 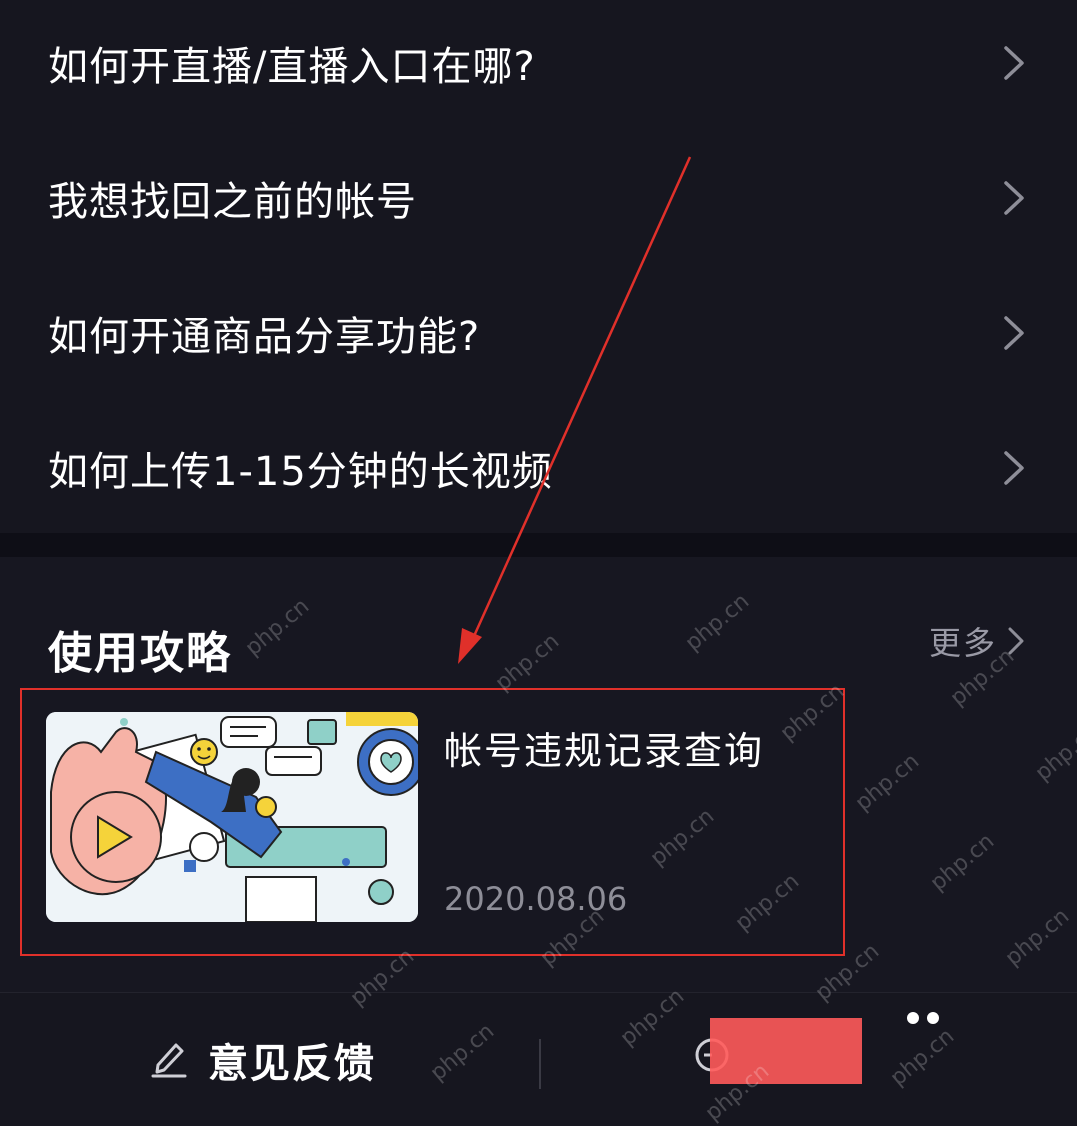 I want to click on dots-icon, so click(x=923, y=1018).